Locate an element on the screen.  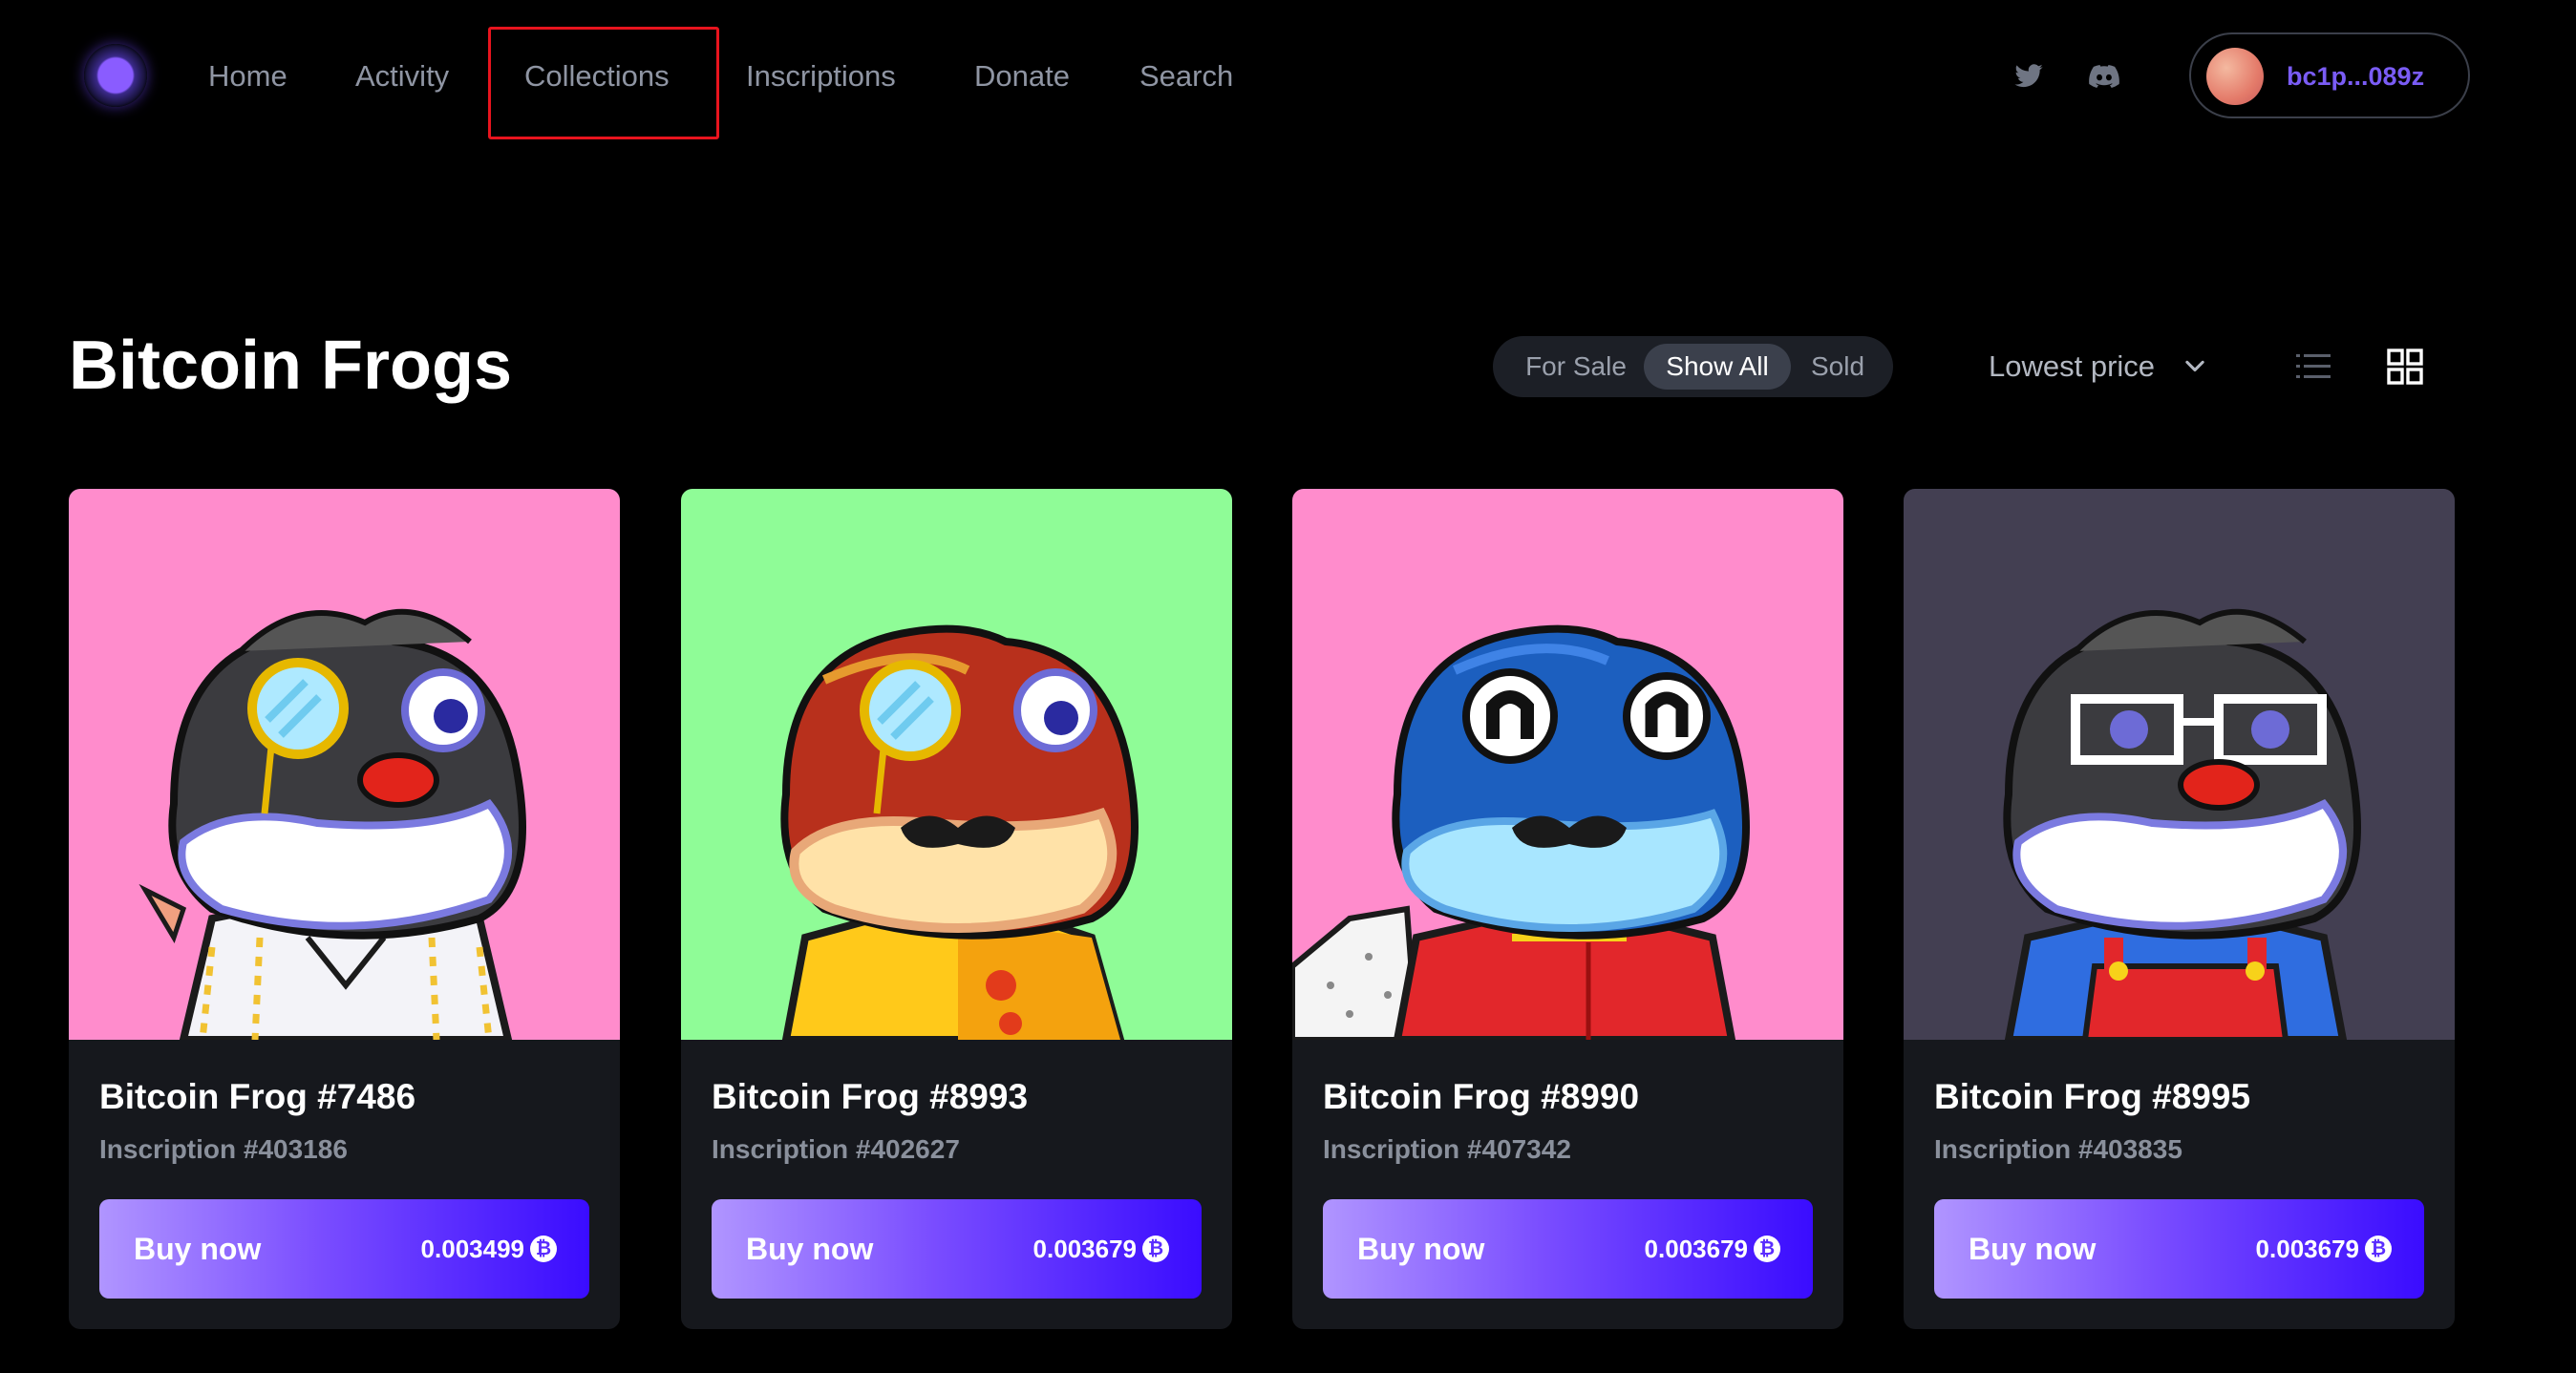
wallet-button: bc1p...089z is located at coordinates (2329, 75).